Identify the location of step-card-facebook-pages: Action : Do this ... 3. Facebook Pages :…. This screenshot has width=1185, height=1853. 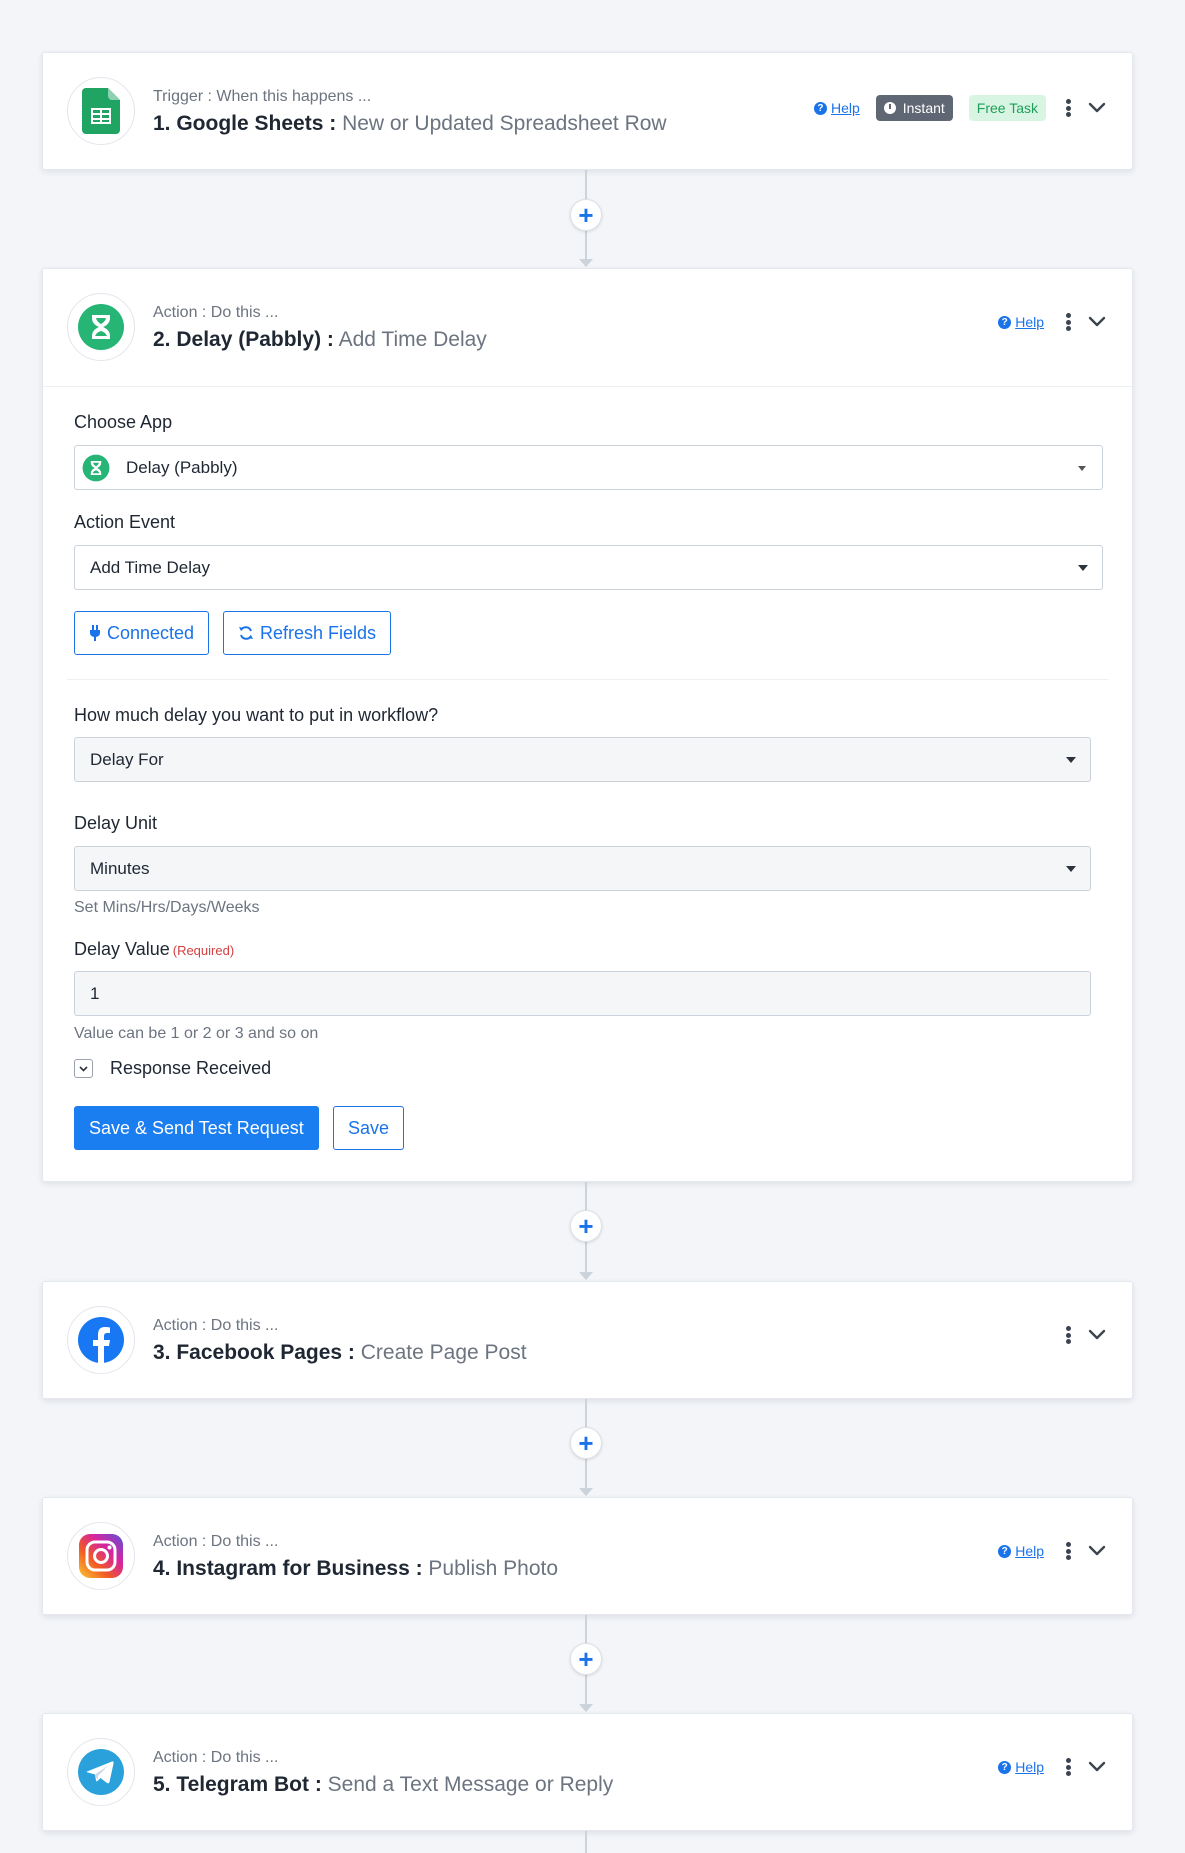
(587, 1340).